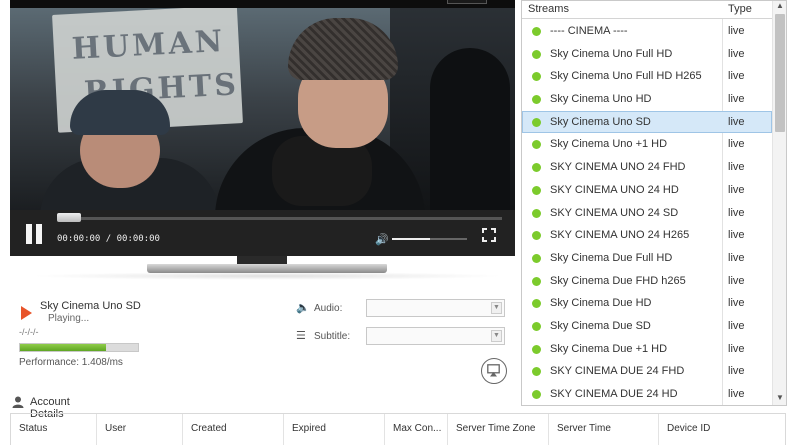 This screenshot has width=800, height=445. I want to click on stream-name: SKY CINEMA UNO 24 H265, so click(620, 235).